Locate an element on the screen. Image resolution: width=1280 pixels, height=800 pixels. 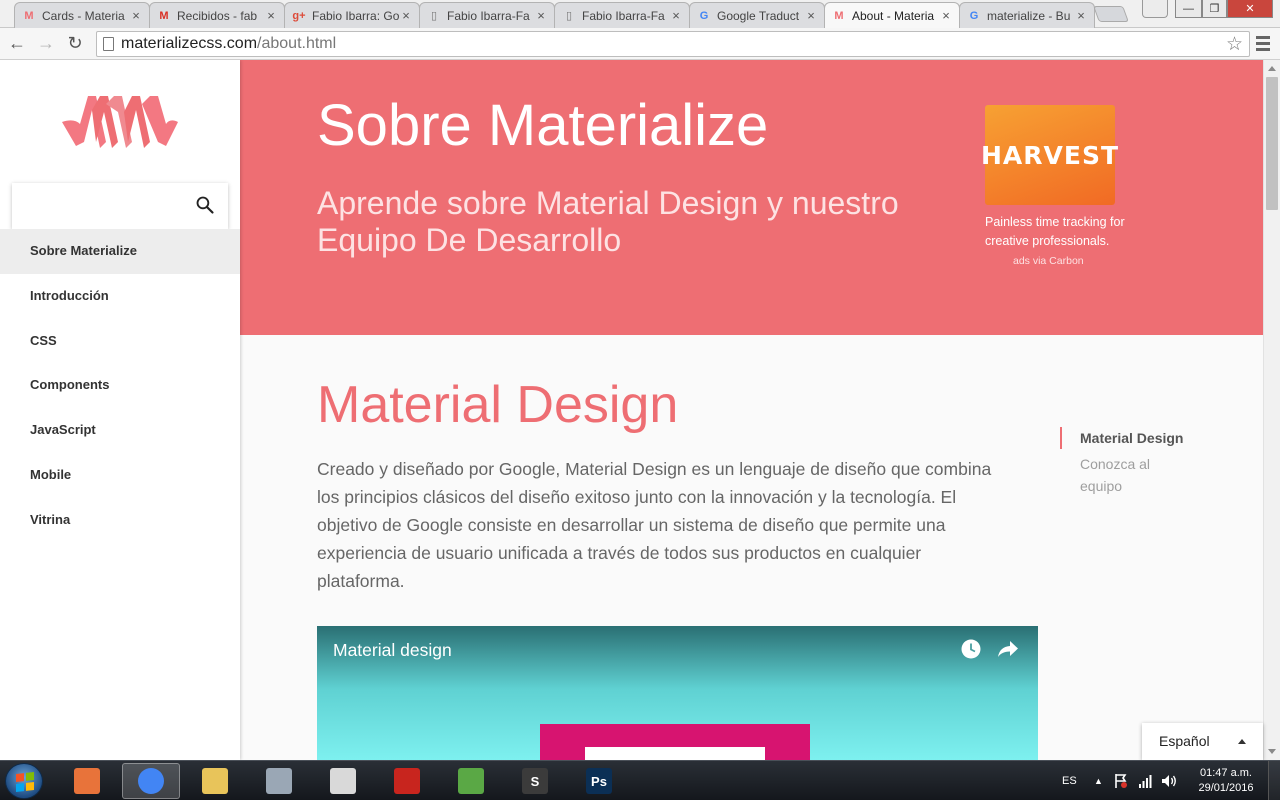
page-scrollbar is located at coordinates (1271, 410).